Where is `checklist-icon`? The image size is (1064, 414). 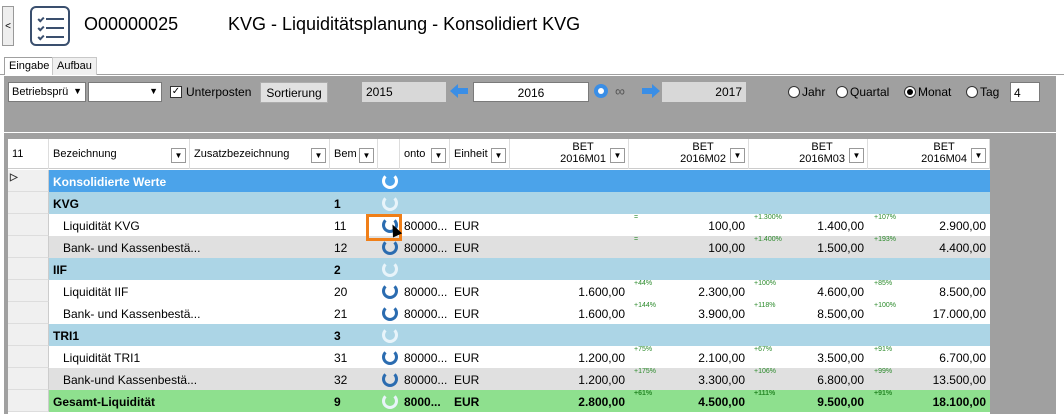
checklist-icon is located at coordinates (50, 26).